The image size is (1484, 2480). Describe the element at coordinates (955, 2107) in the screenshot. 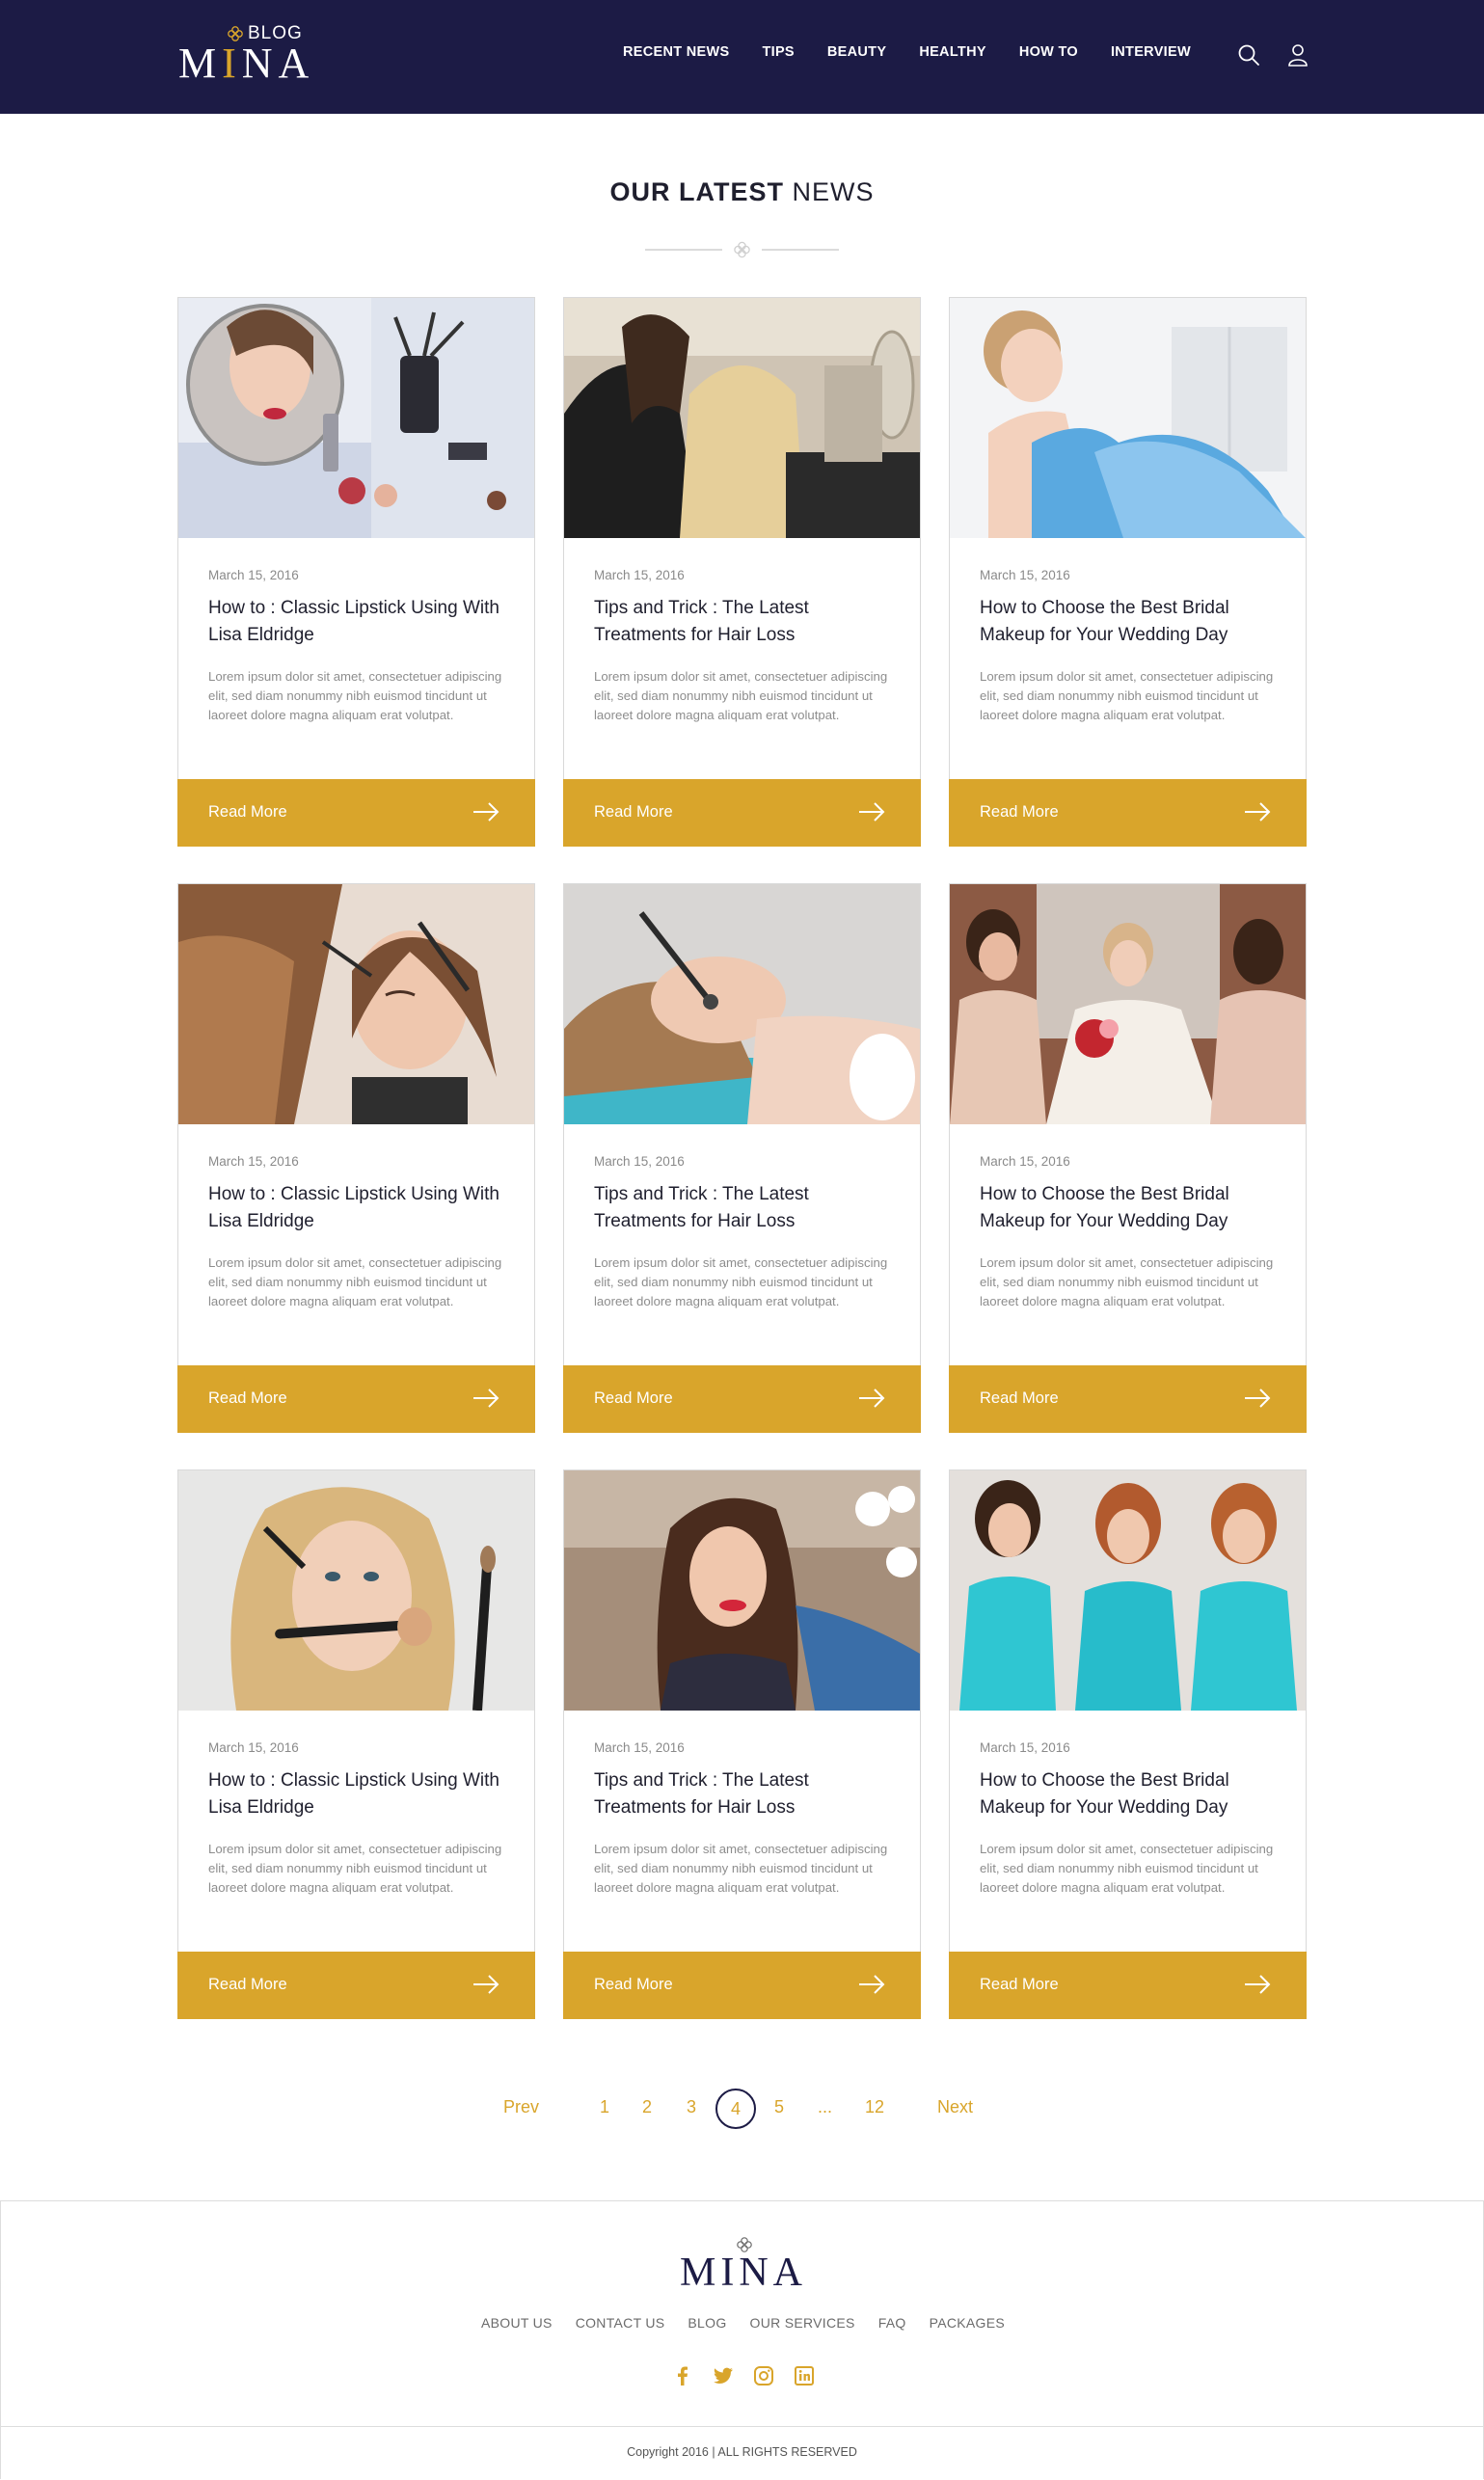

I see `pagination-next: Next` at that location.